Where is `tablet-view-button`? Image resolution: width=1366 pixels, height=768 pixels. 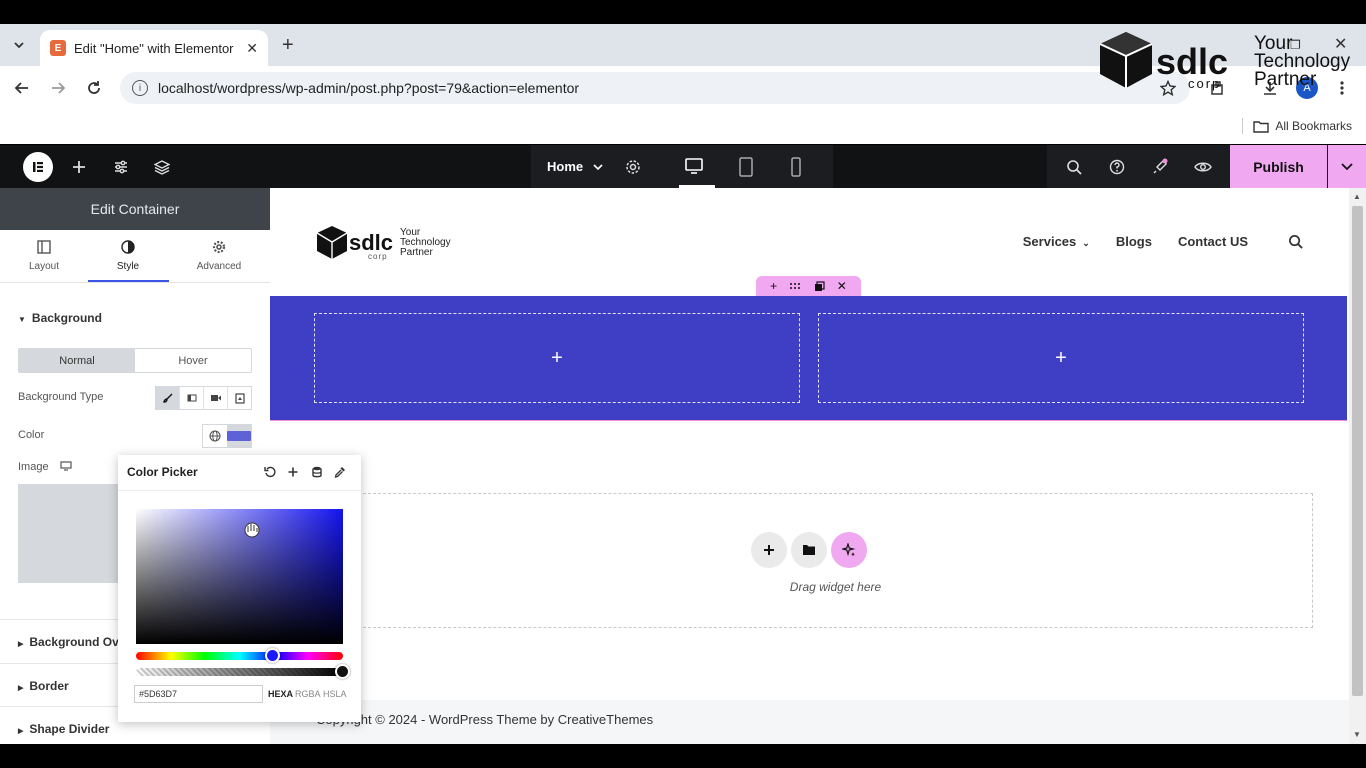 tablet-view-button is located at coordinates (747, 167).